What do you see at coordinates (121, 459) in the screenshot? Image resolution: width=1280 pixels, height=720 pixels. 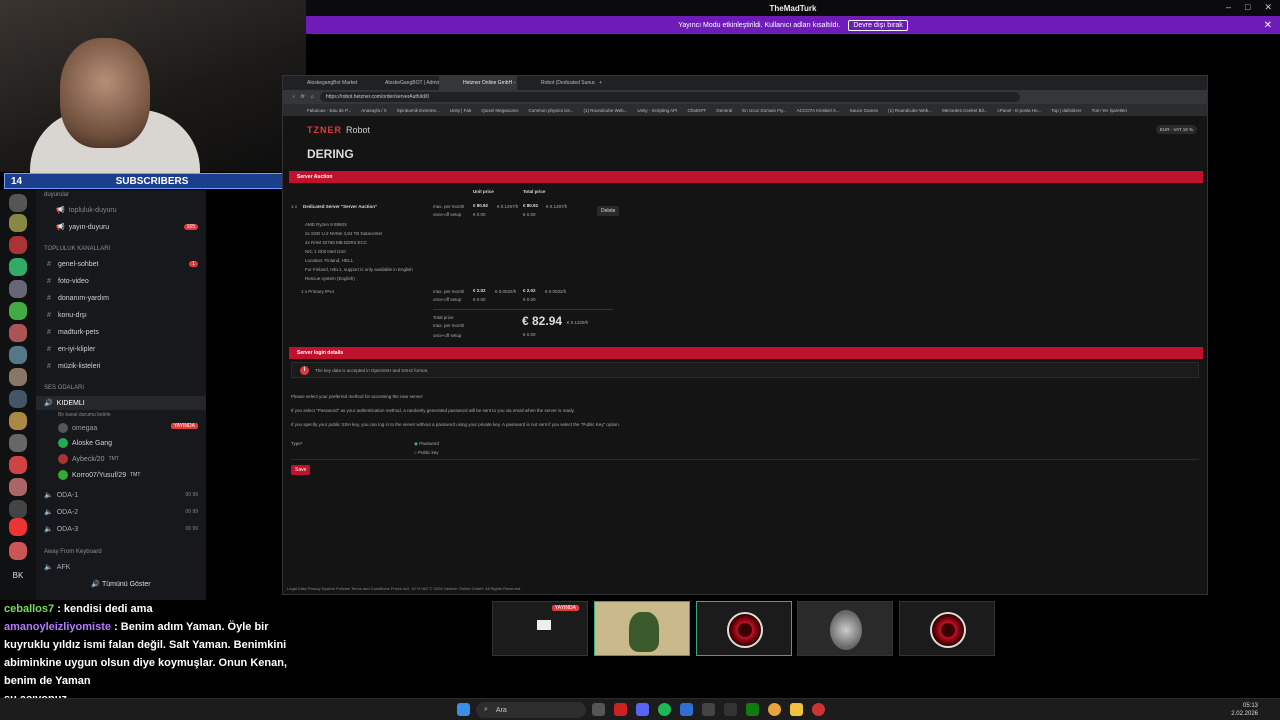 I see `voice-member: Aybeck/20 TMT` at bounding box center [121, 459].